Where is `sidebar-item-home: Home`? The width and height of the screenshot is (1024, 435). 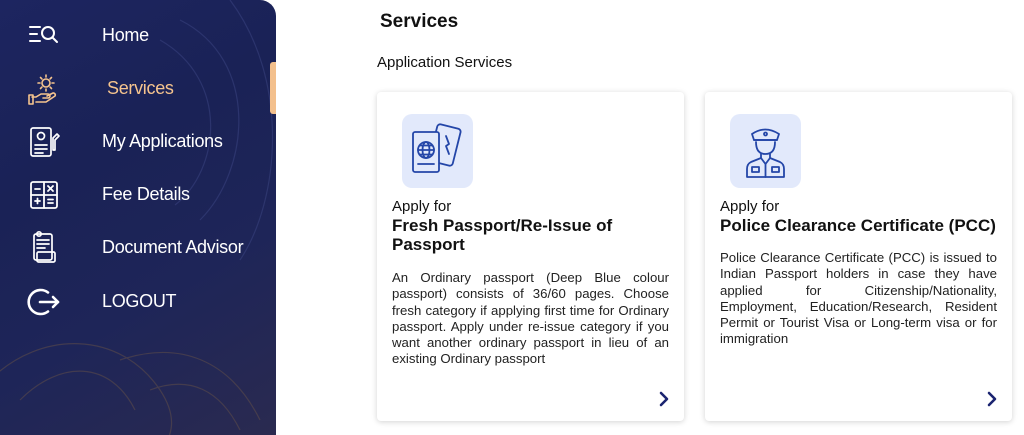
sidebar-item-home: Home is located at coordinates (138, 35).